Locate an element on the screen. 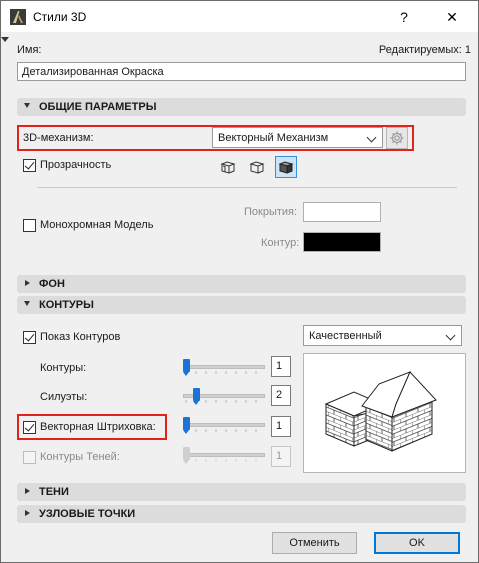  section-shadows: ТЕНИ is located at coordinates (241, 492).